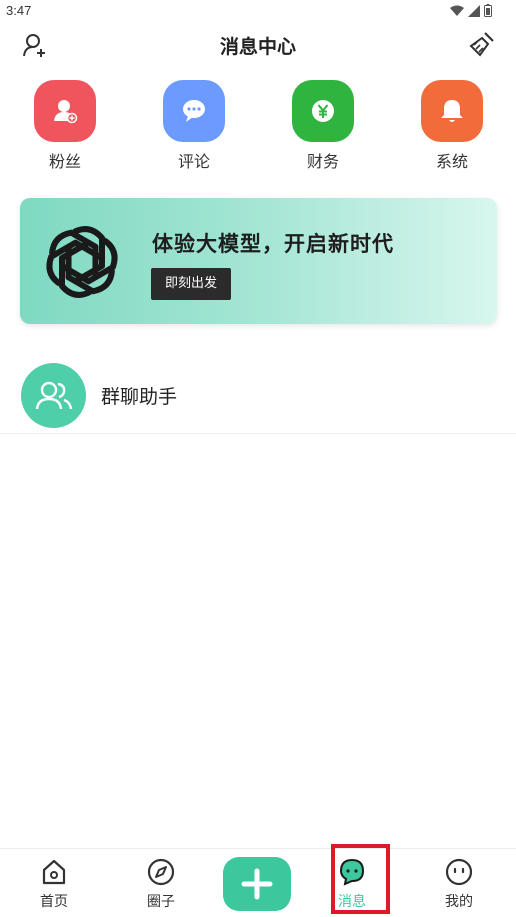 The height and width of the screenshot is (917, 516). Describe the element at coordinates (352, 902) in the screenshot. I see `tab-label-messages: 消息` at that location.